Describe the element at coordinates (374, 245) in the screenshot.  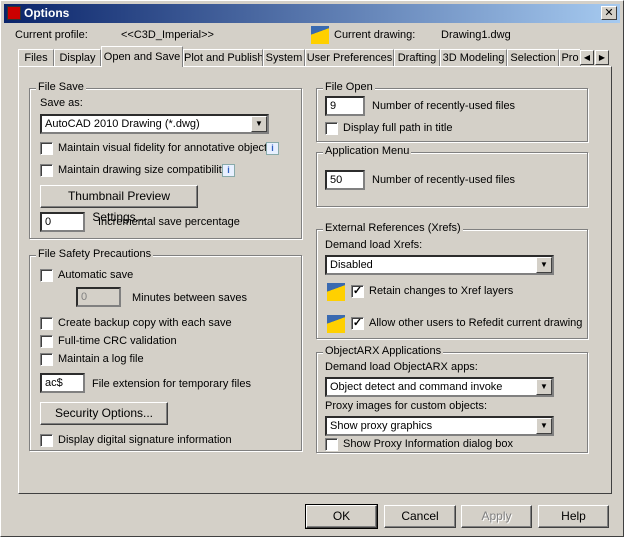
I see `demand-xrefs-label: Demand load Xrefs:` at that location.